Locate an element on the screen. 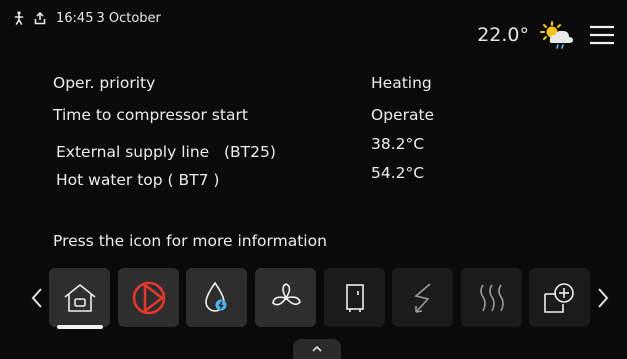 The width and height of the screenshot is (627, 359). tile-compressor is located at coordinates (148, 297).